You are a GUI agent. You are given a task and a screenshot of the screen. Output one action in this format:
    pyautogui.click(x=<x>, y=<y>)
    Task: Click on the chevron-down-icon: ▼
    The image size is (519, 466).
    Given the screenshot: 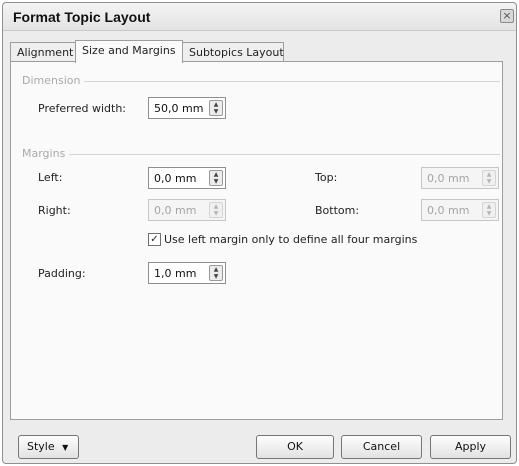 What is the action you would take?
    pyautogui.click(x=65, y=447)
    